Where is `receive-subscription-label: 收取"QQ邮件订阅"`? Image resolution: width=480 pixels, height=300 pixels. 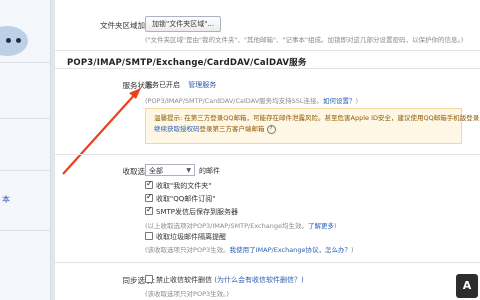 receive-subscription-label: 收取"QQ邮件订阅" is located at coordinates (186, 199).